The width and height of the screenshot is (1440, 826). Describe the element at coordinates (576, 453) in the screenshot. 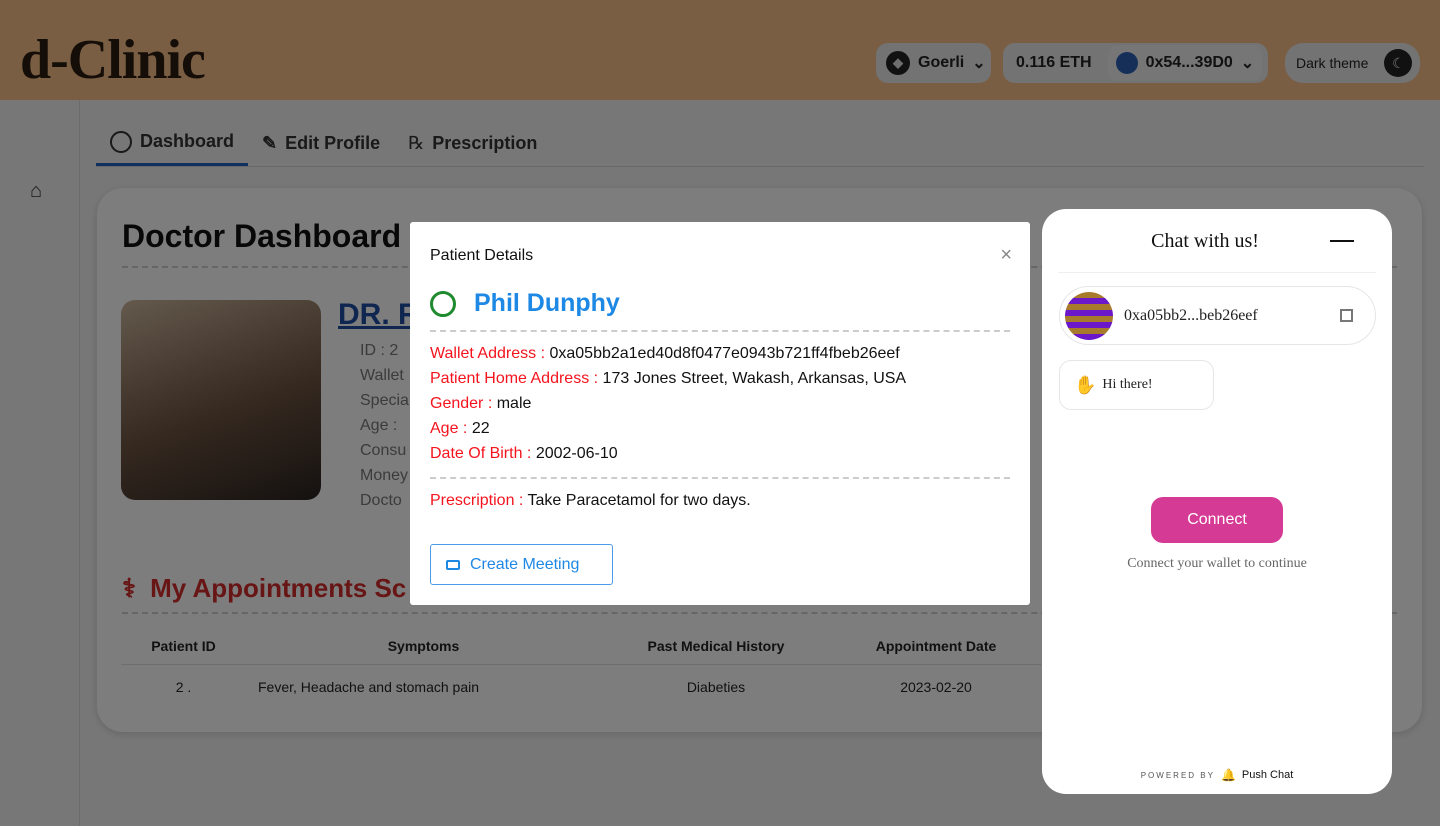

I see `field-value: 2002-06-10` at that location.